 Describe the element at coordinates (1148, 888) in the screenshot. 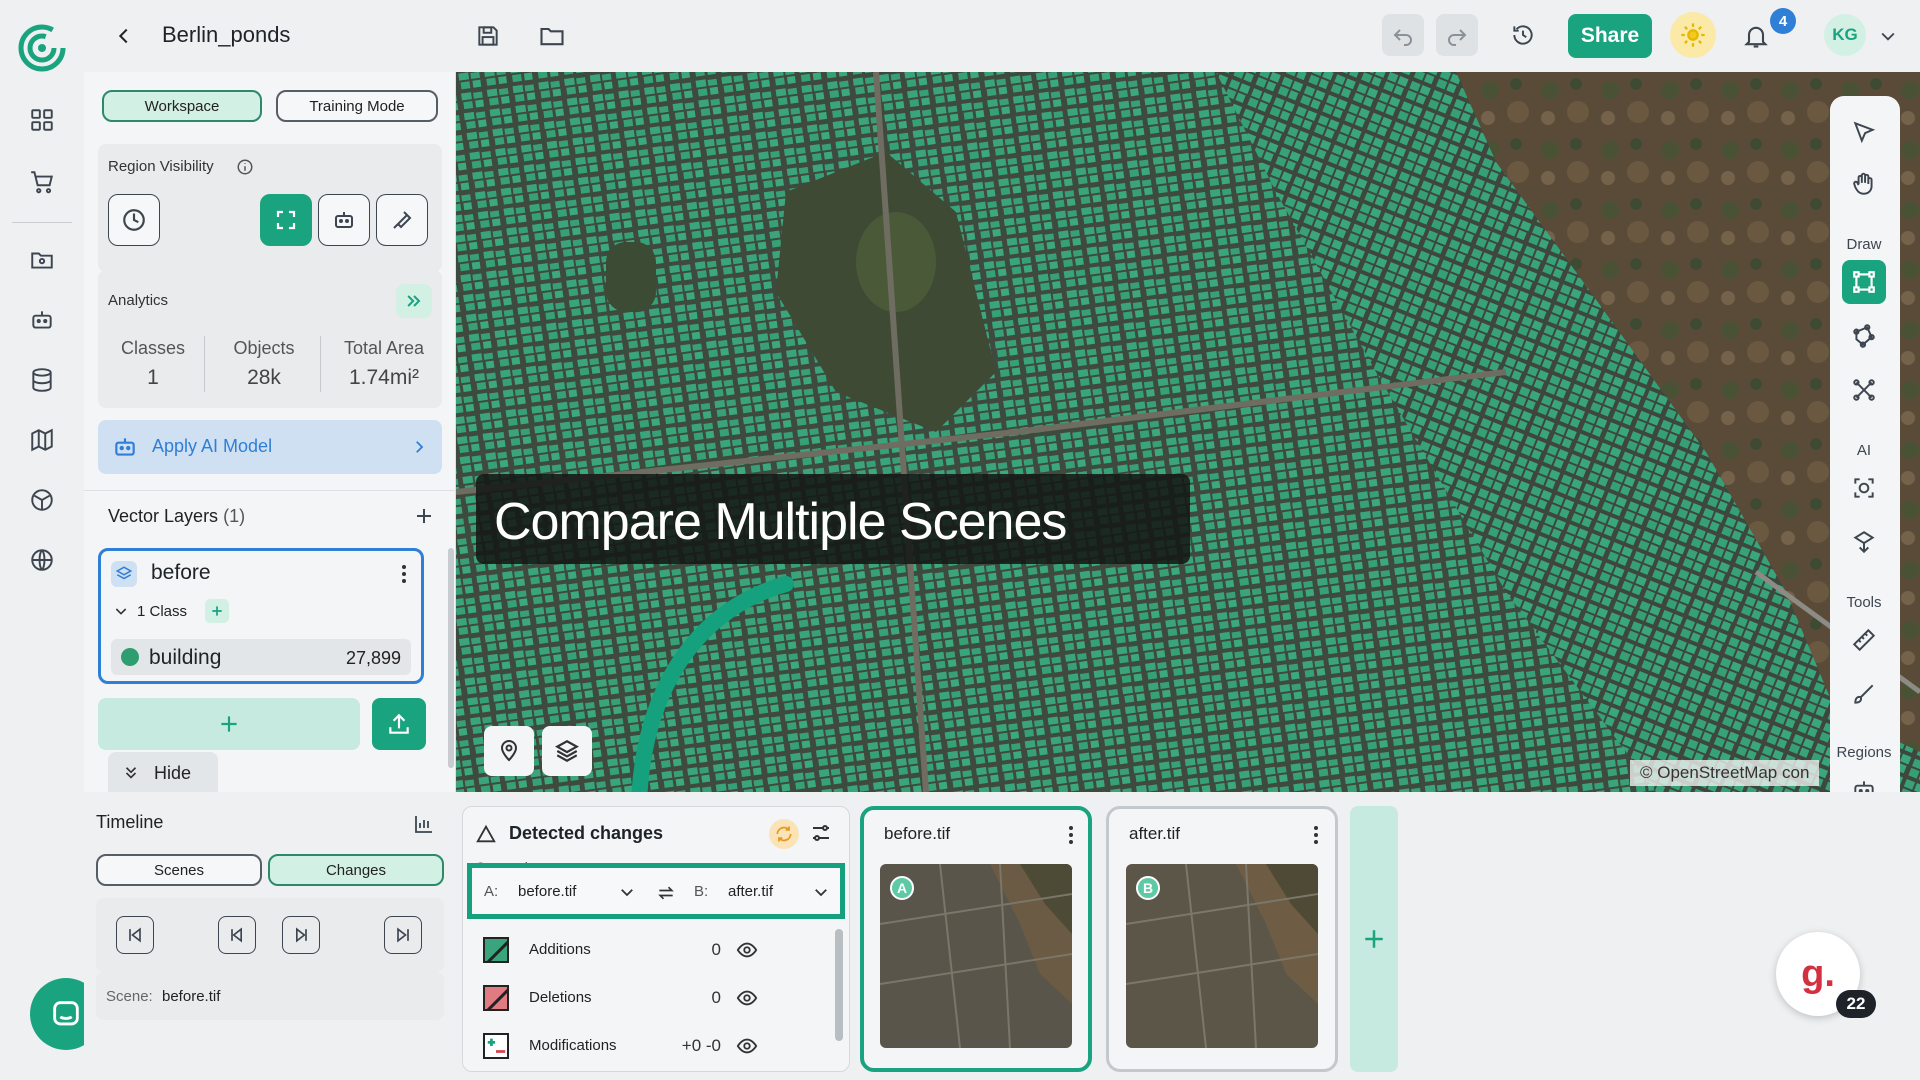

I see `scene-badge: B` at that location.